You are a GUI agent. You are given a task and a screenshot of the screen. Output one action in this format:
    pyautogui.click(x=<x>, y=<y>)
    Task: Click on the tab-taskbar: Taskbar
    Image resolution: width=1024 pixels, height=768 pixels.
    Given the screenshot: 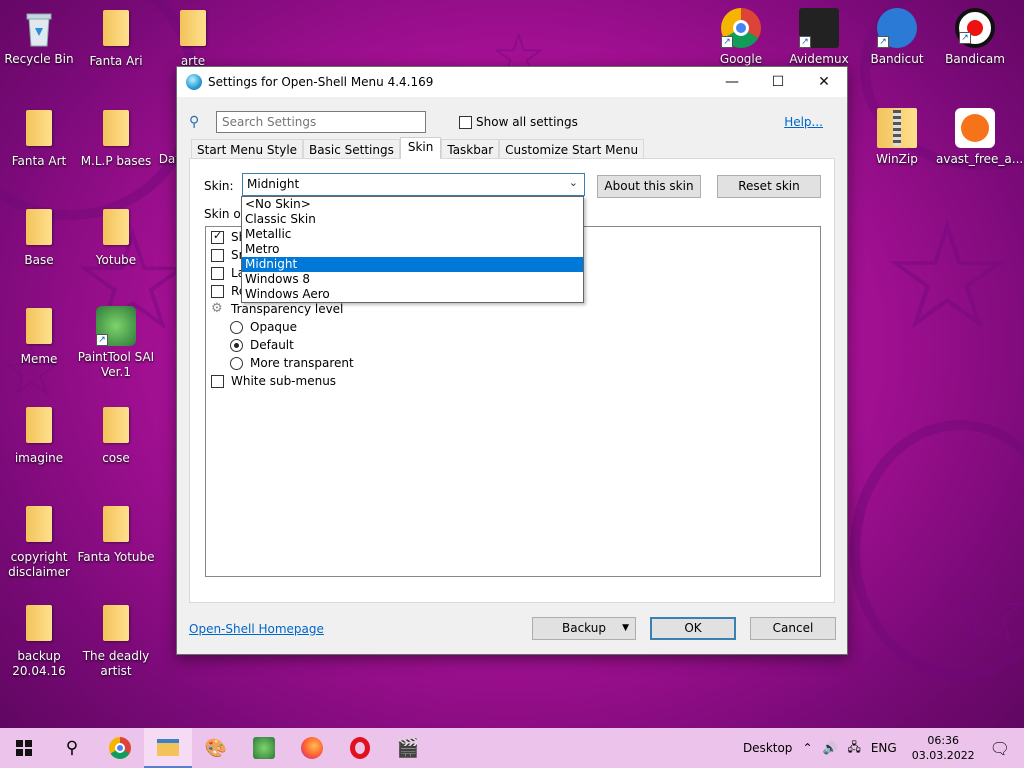 What is the action you would take?
    pyautogui.click(x=470, y=149)
    